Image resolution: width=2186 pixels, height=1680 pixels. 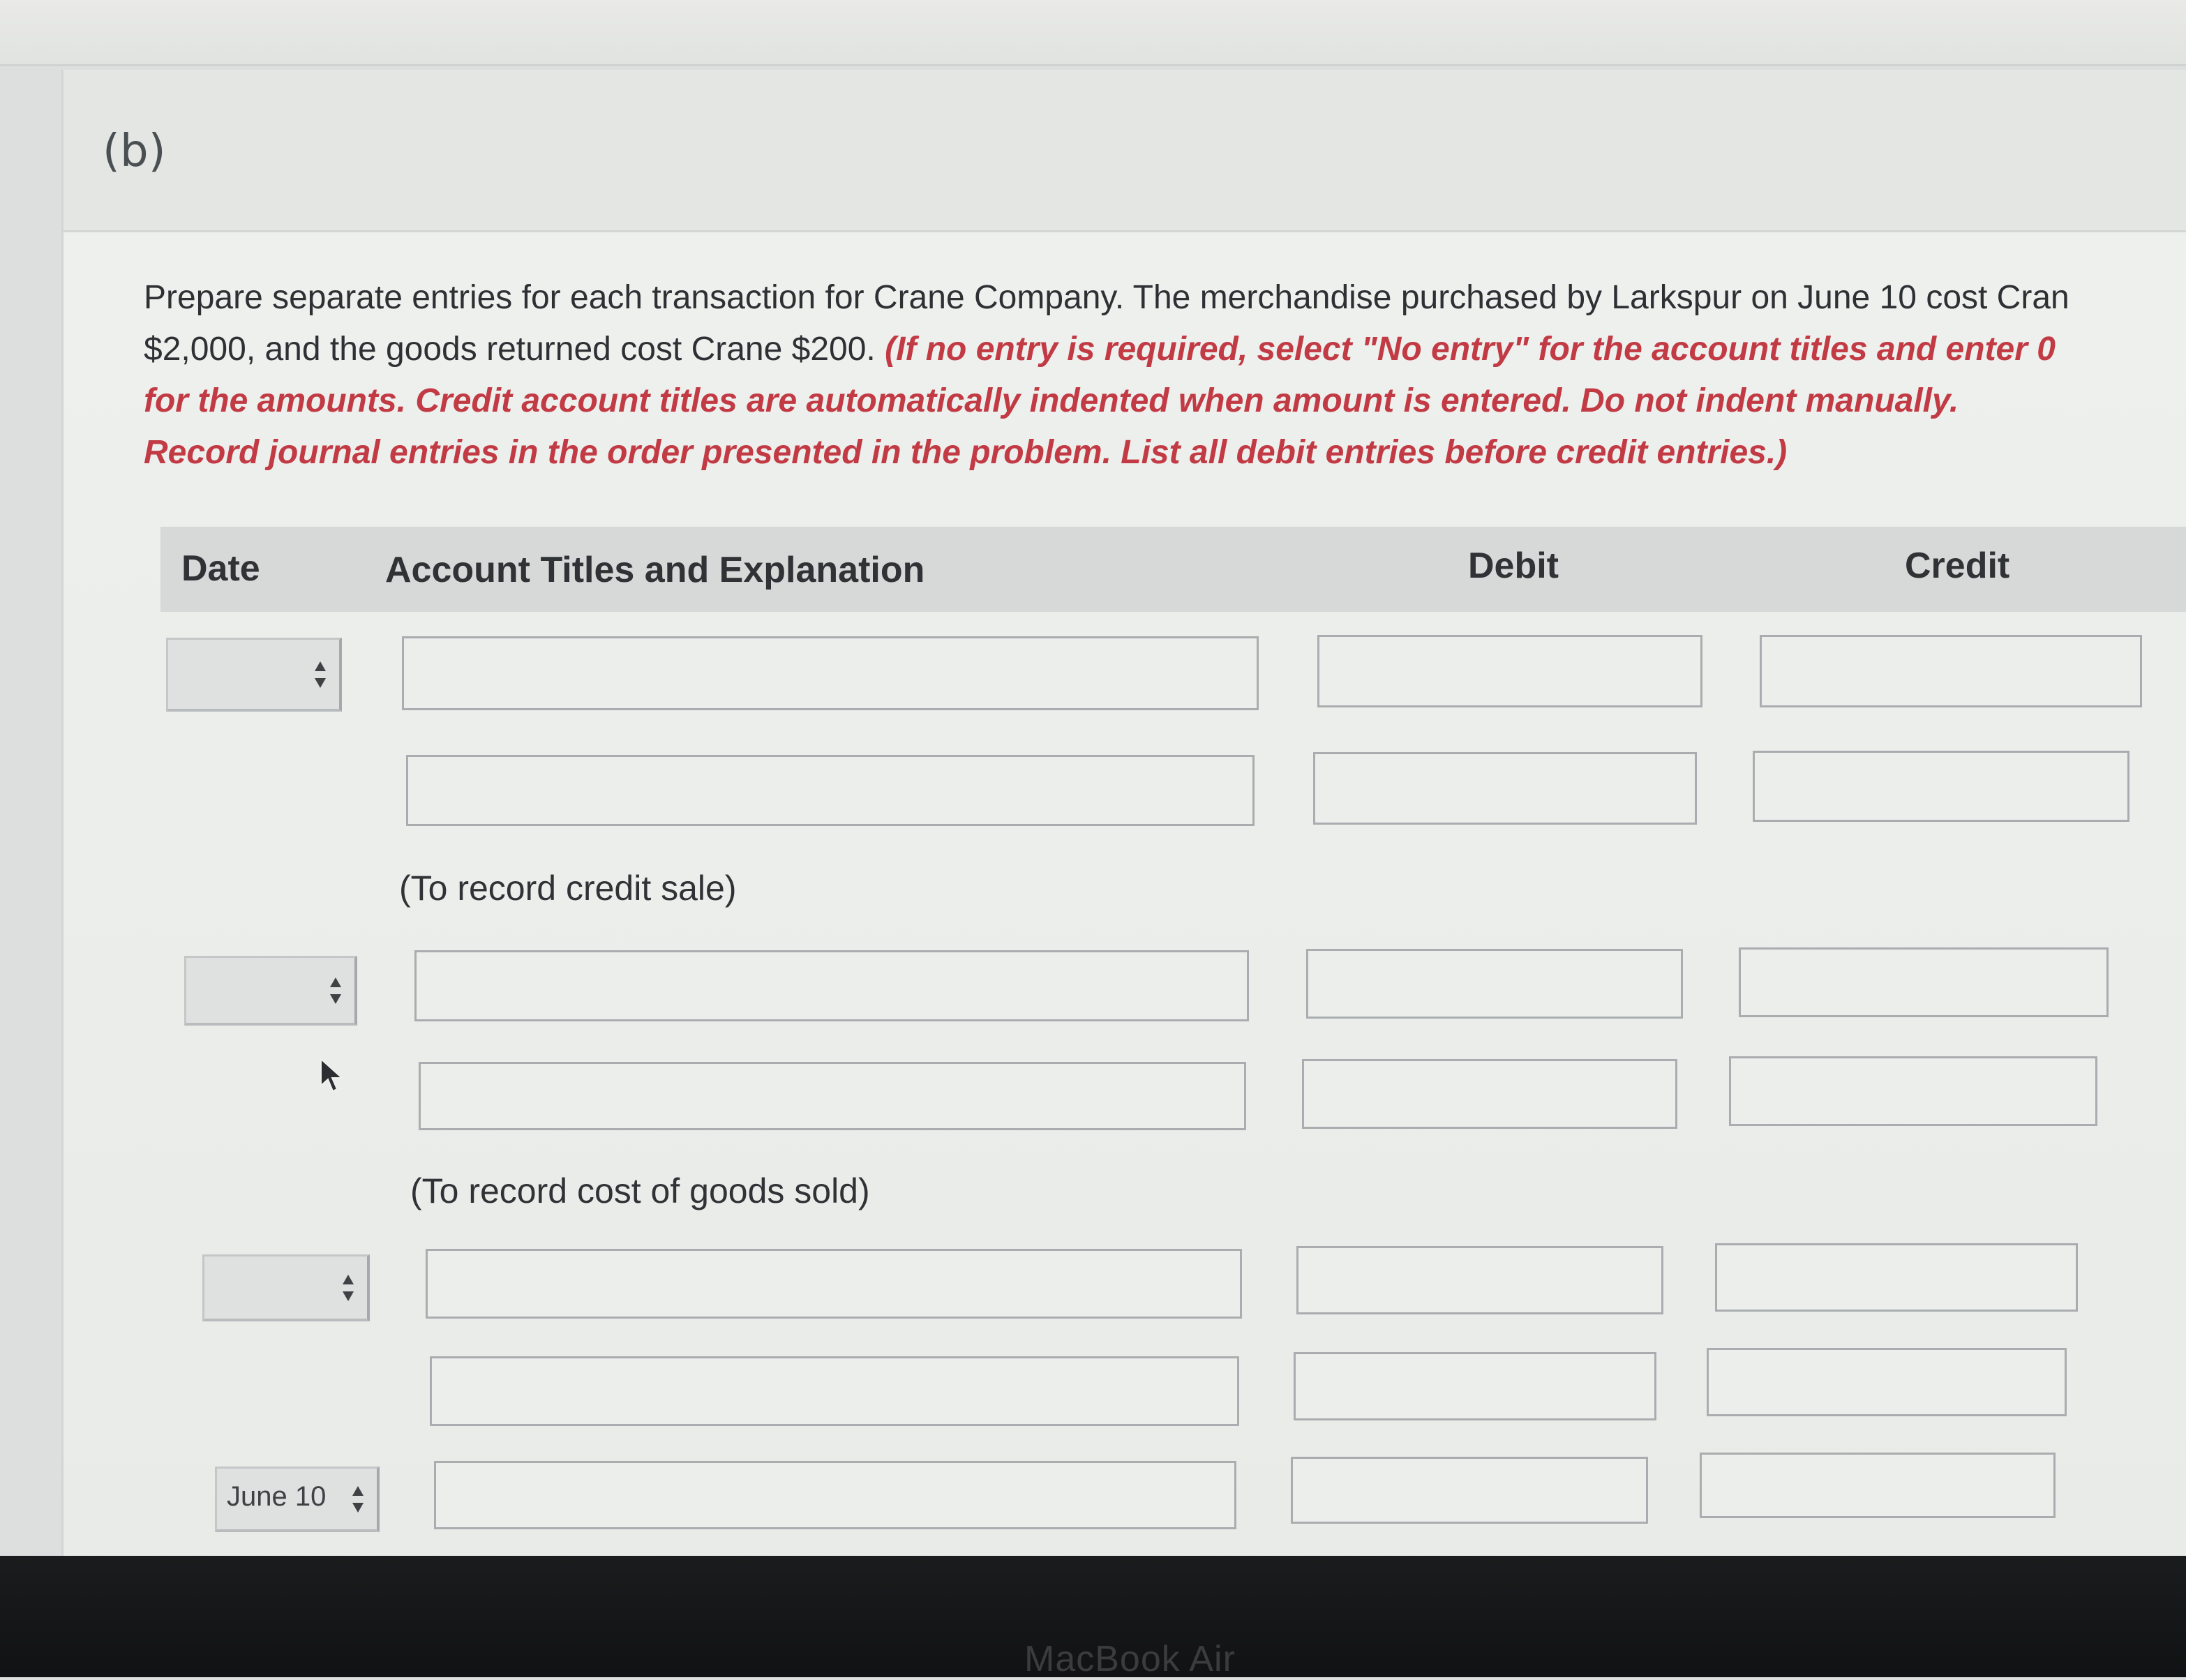 What do you see at coordinates (832, 1096) in the screenshot?
I see `account-title-field-2b` at bounding box center [832, 1096].